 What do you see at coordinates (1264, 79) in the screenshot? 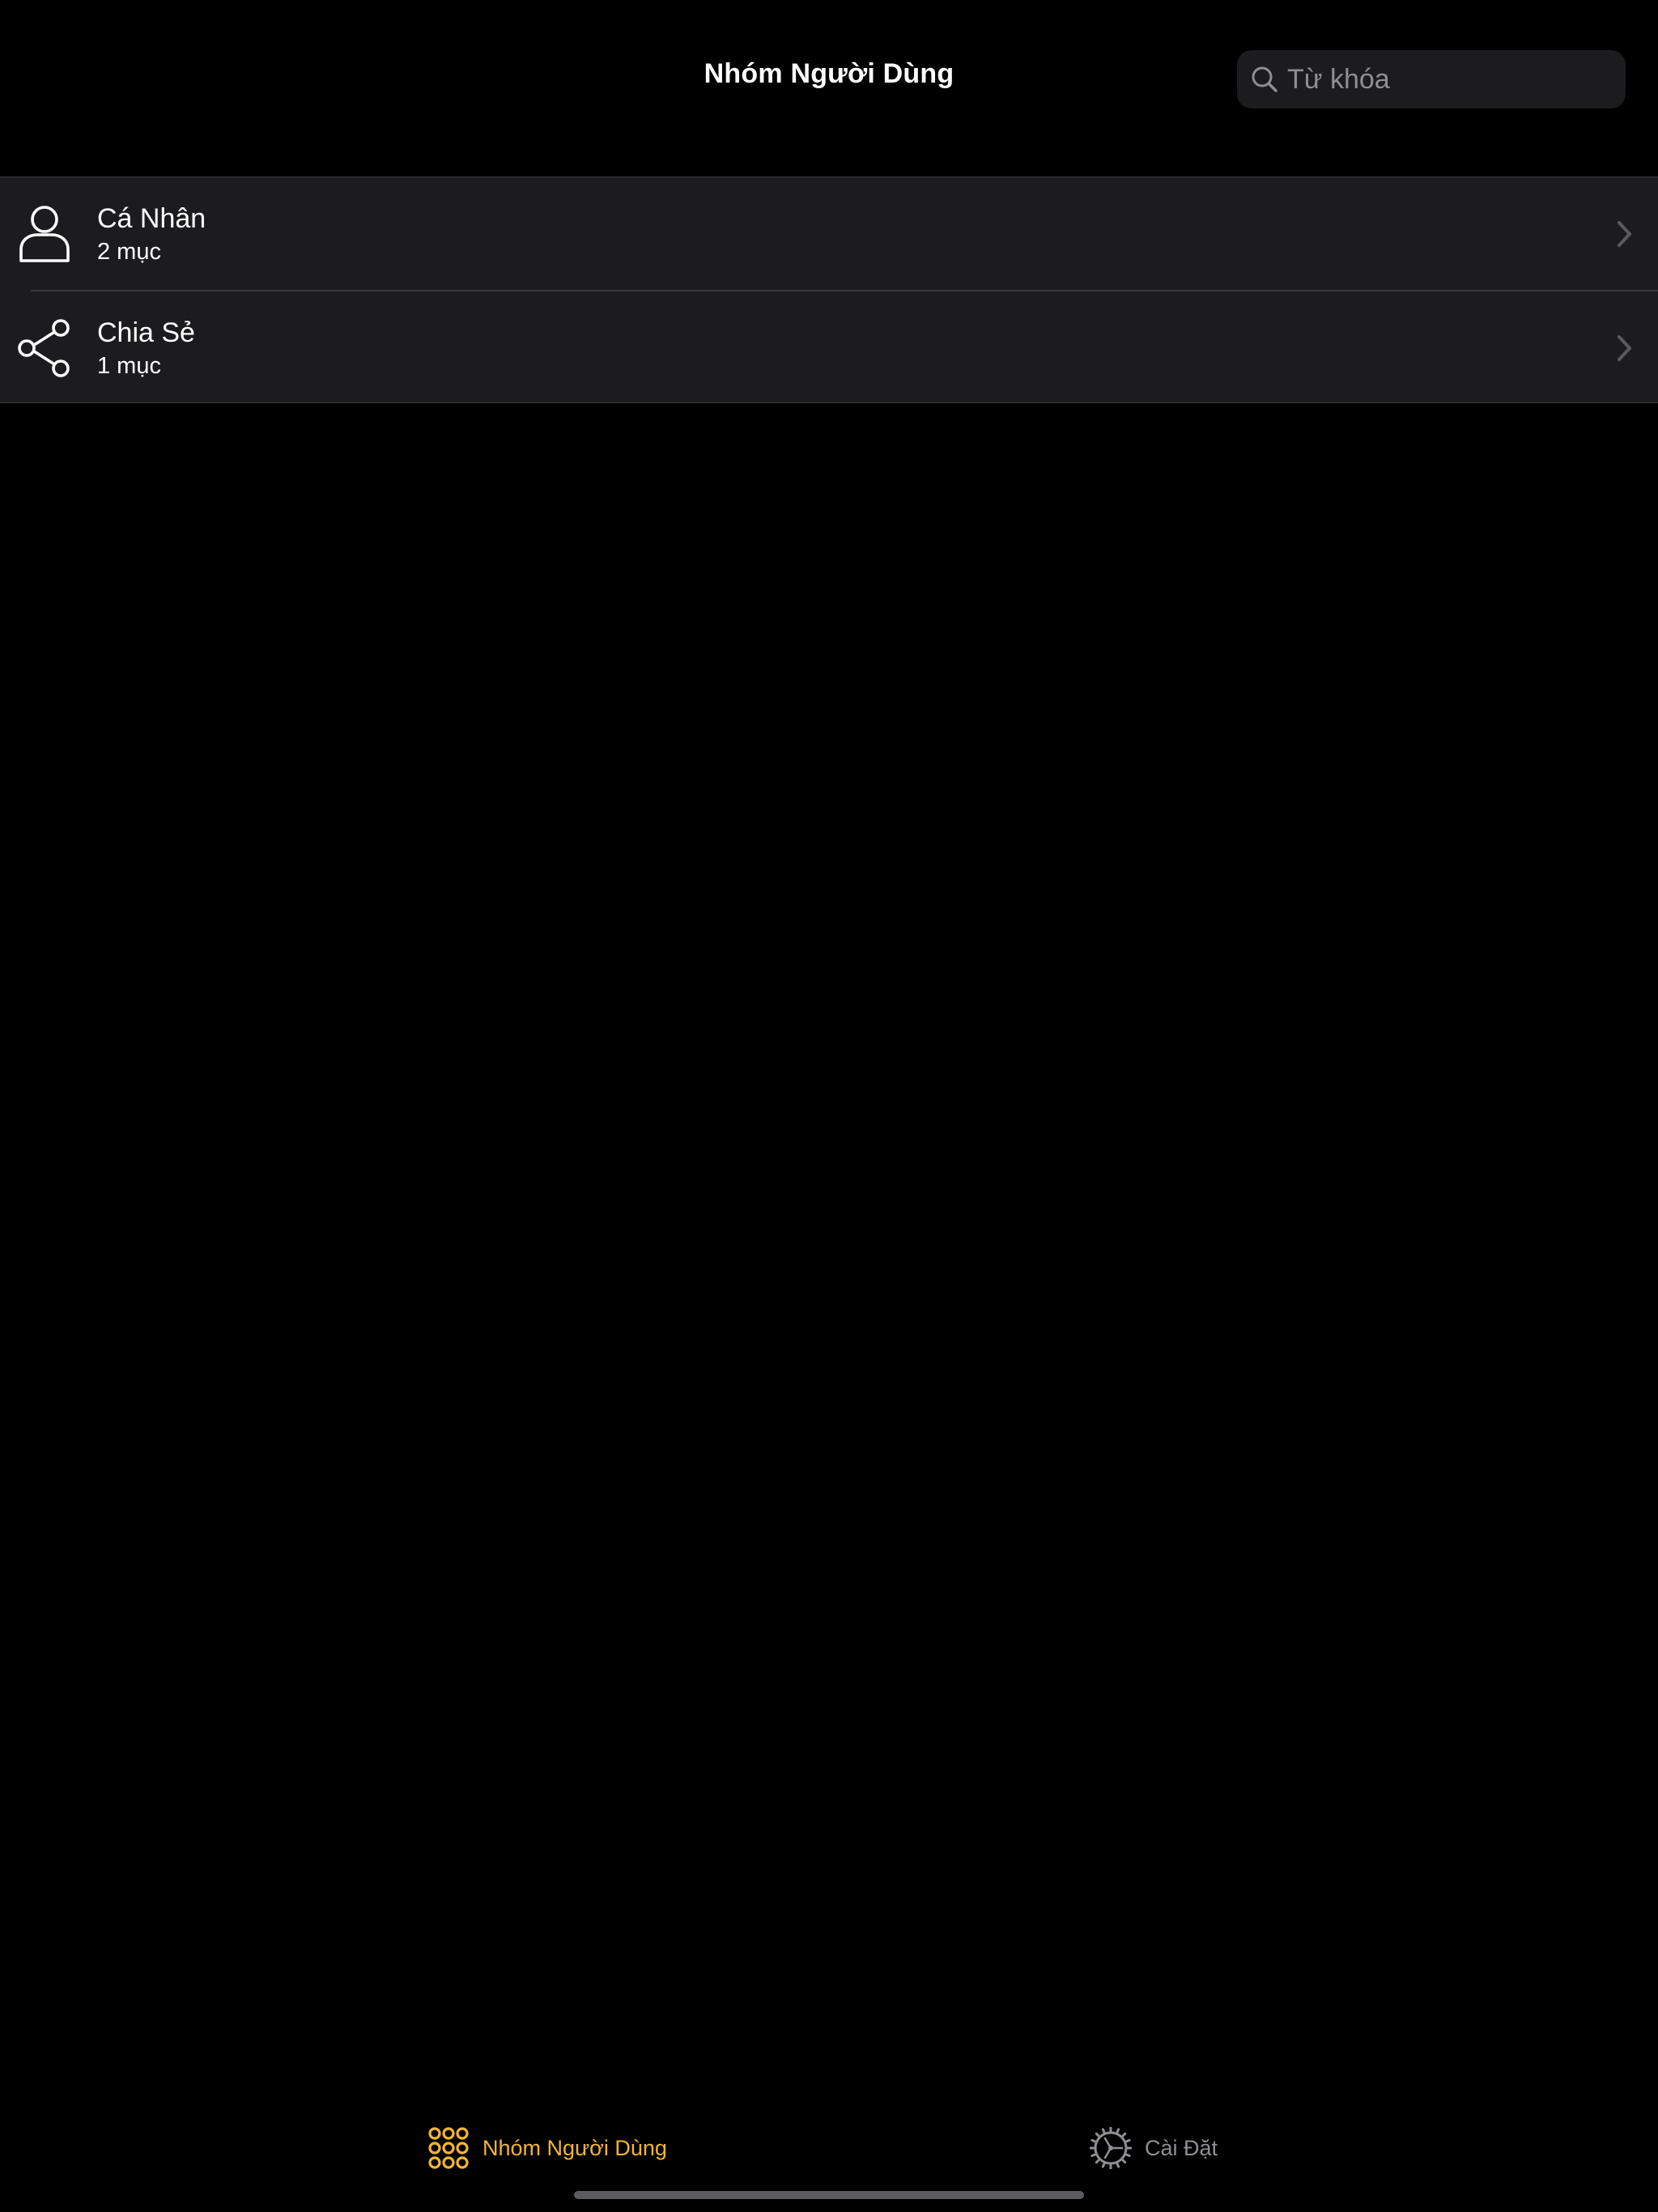
I see `search-icon` at bounding box center [1264, 79].